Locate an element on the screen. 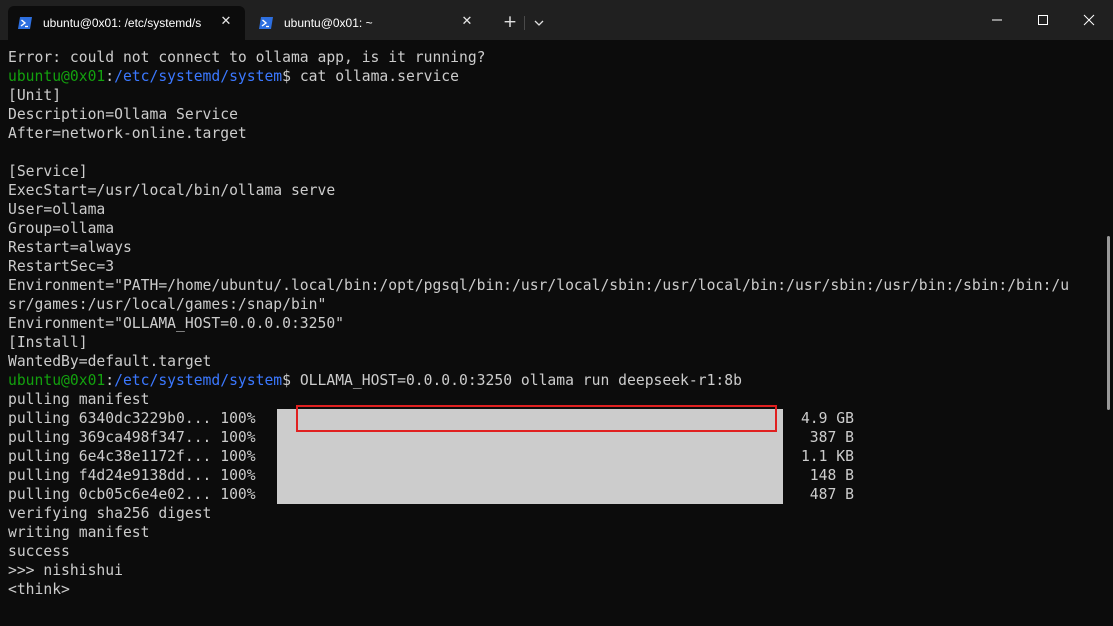 The height and width of the screenshot is (626, 1113). output-line: WantedBy=default.target is located at coordinates (110, 361).